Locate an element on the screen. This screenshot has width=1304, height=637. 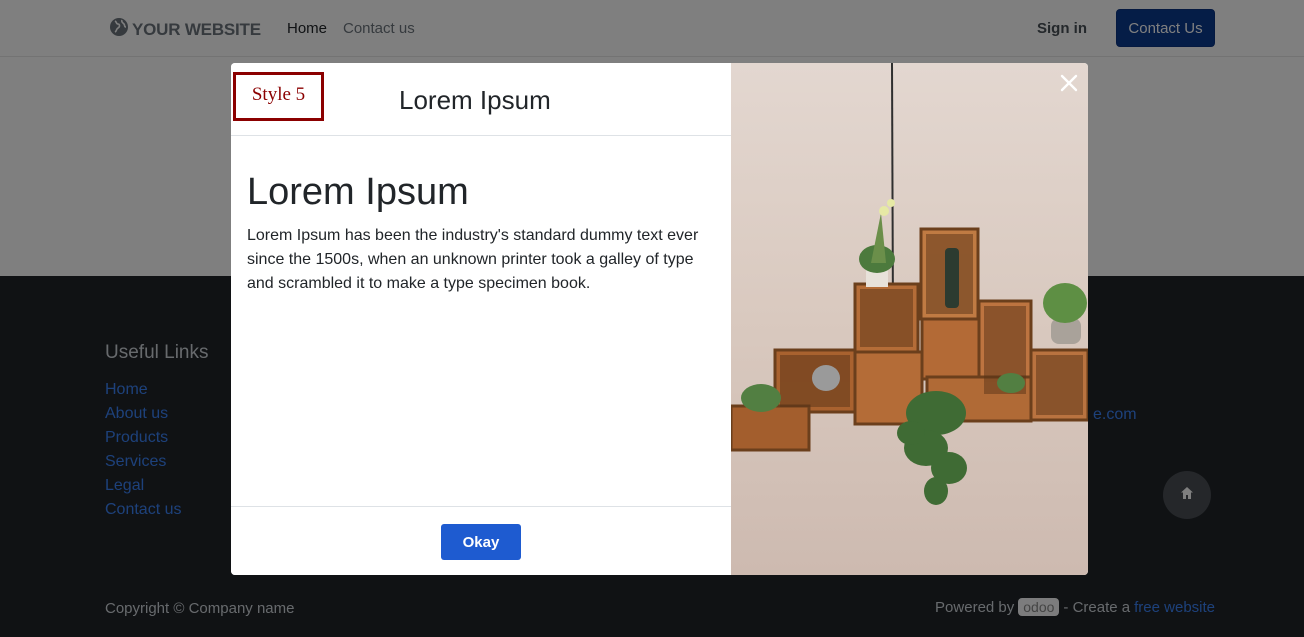
modal-footer: Okay is located at coordinates (481, 540).